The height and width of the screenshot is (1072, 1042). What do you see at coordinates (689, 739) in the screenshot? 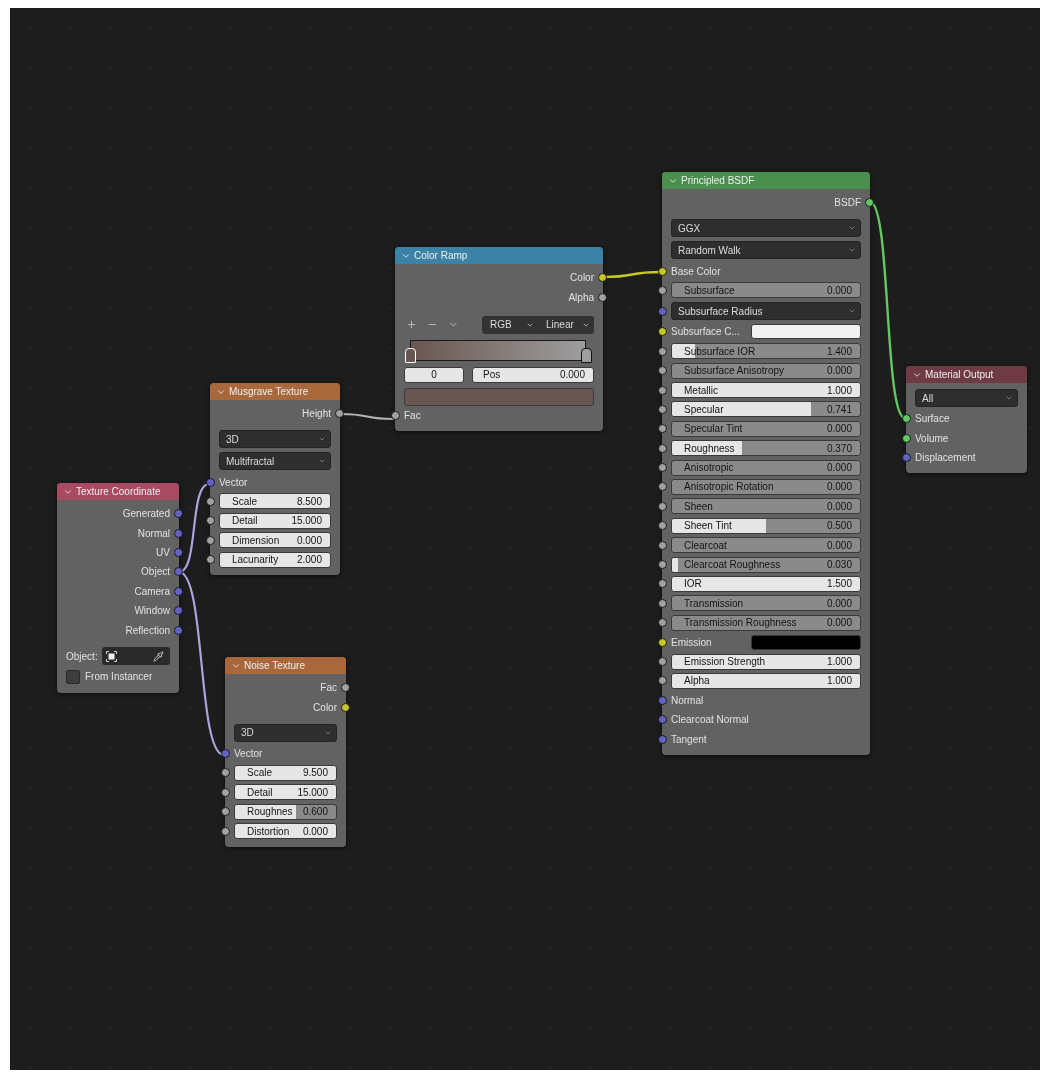
I see `socket-label: Tangent` at bounding box center [689, 739].